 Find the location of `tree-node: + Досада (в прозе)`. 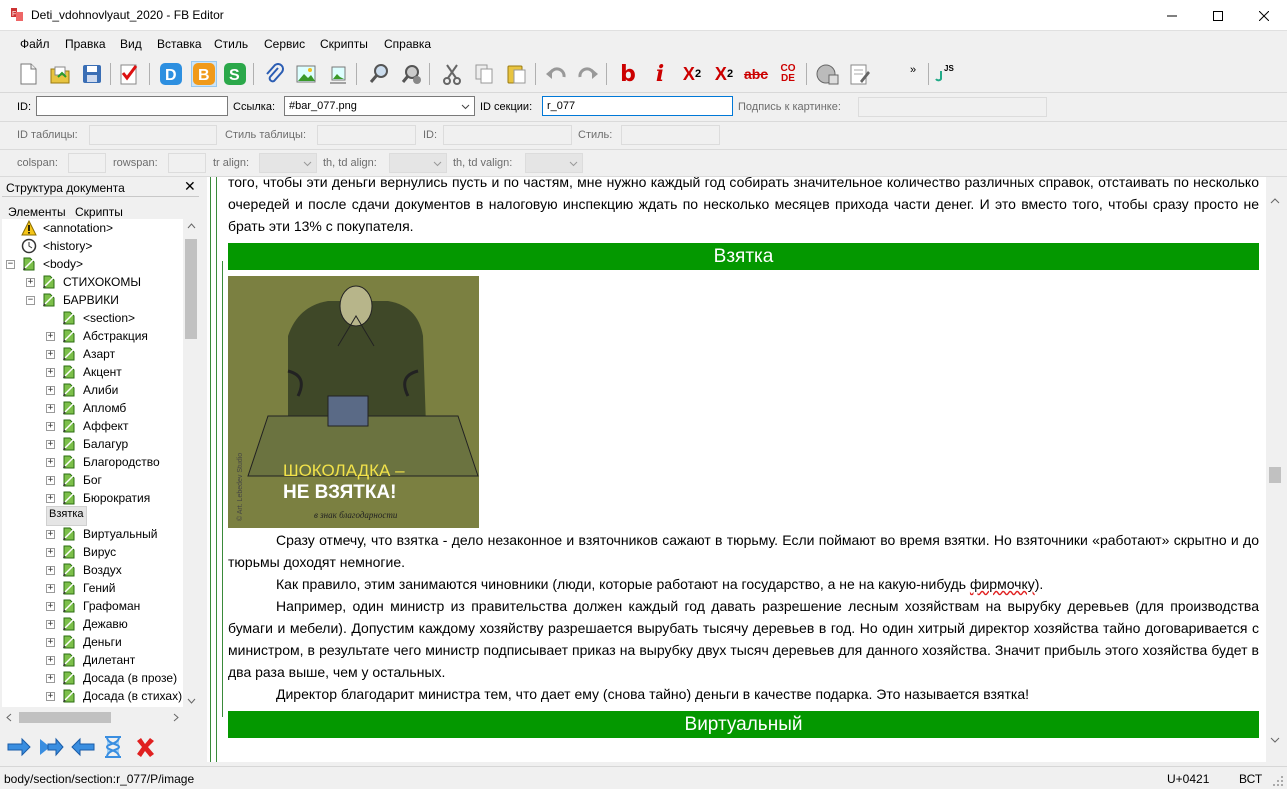

tree-node: + Досада (в прозе) is located at coordinates (112, 678).